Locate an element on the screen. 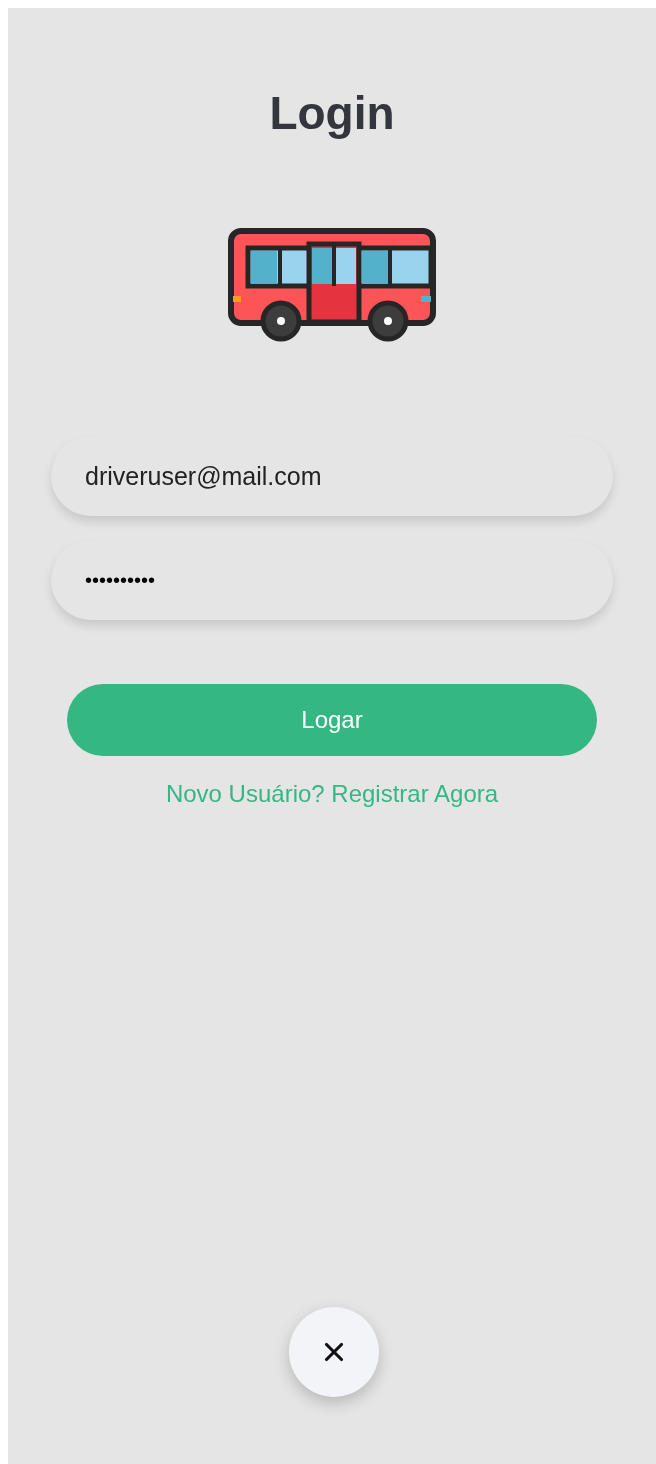 The height and width of the screenshot is (1464, 656). password-field: •••••••••• is located at coordinates (332, 580).